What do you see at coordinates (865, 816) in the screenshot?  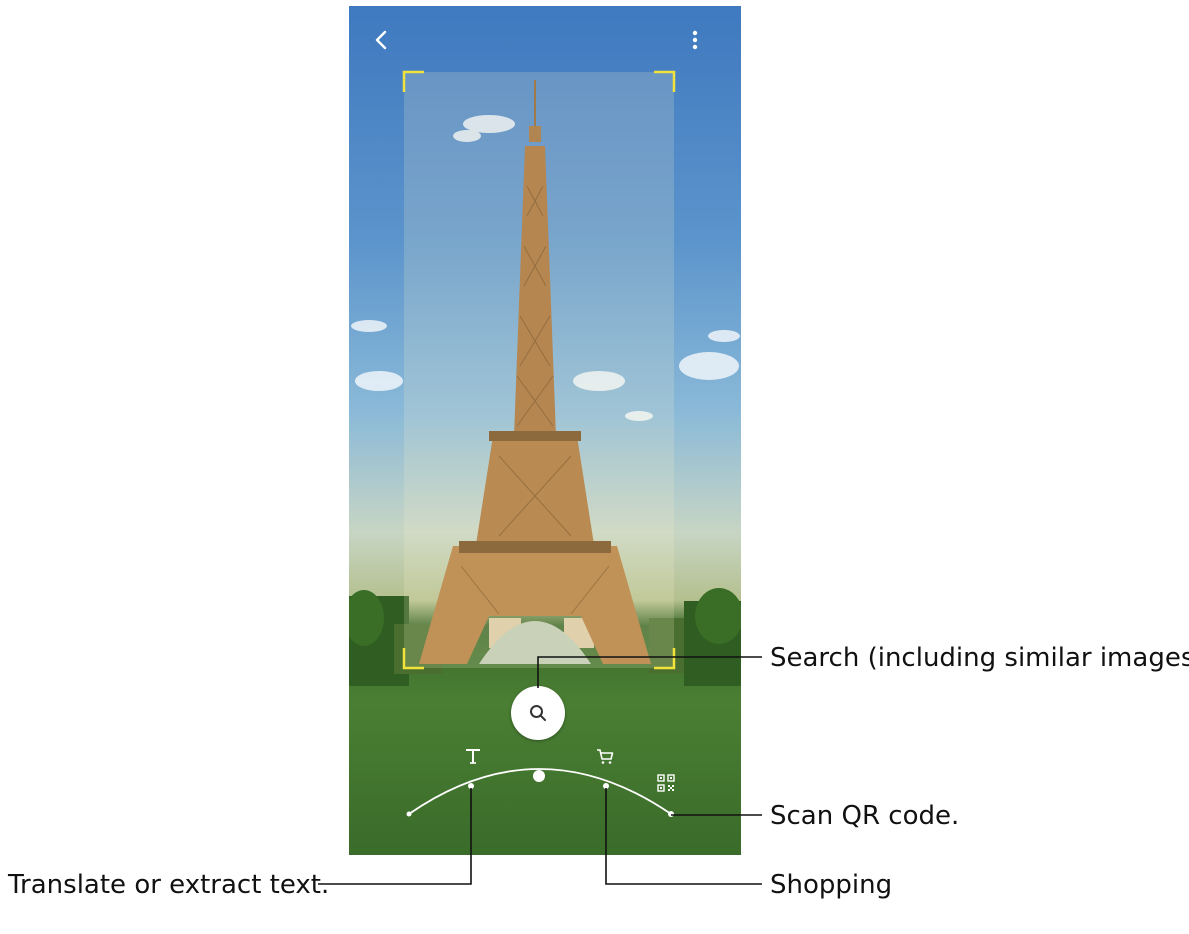 I see `qr-callout-label: Scan QR code.` at bounding box center [865, 816].